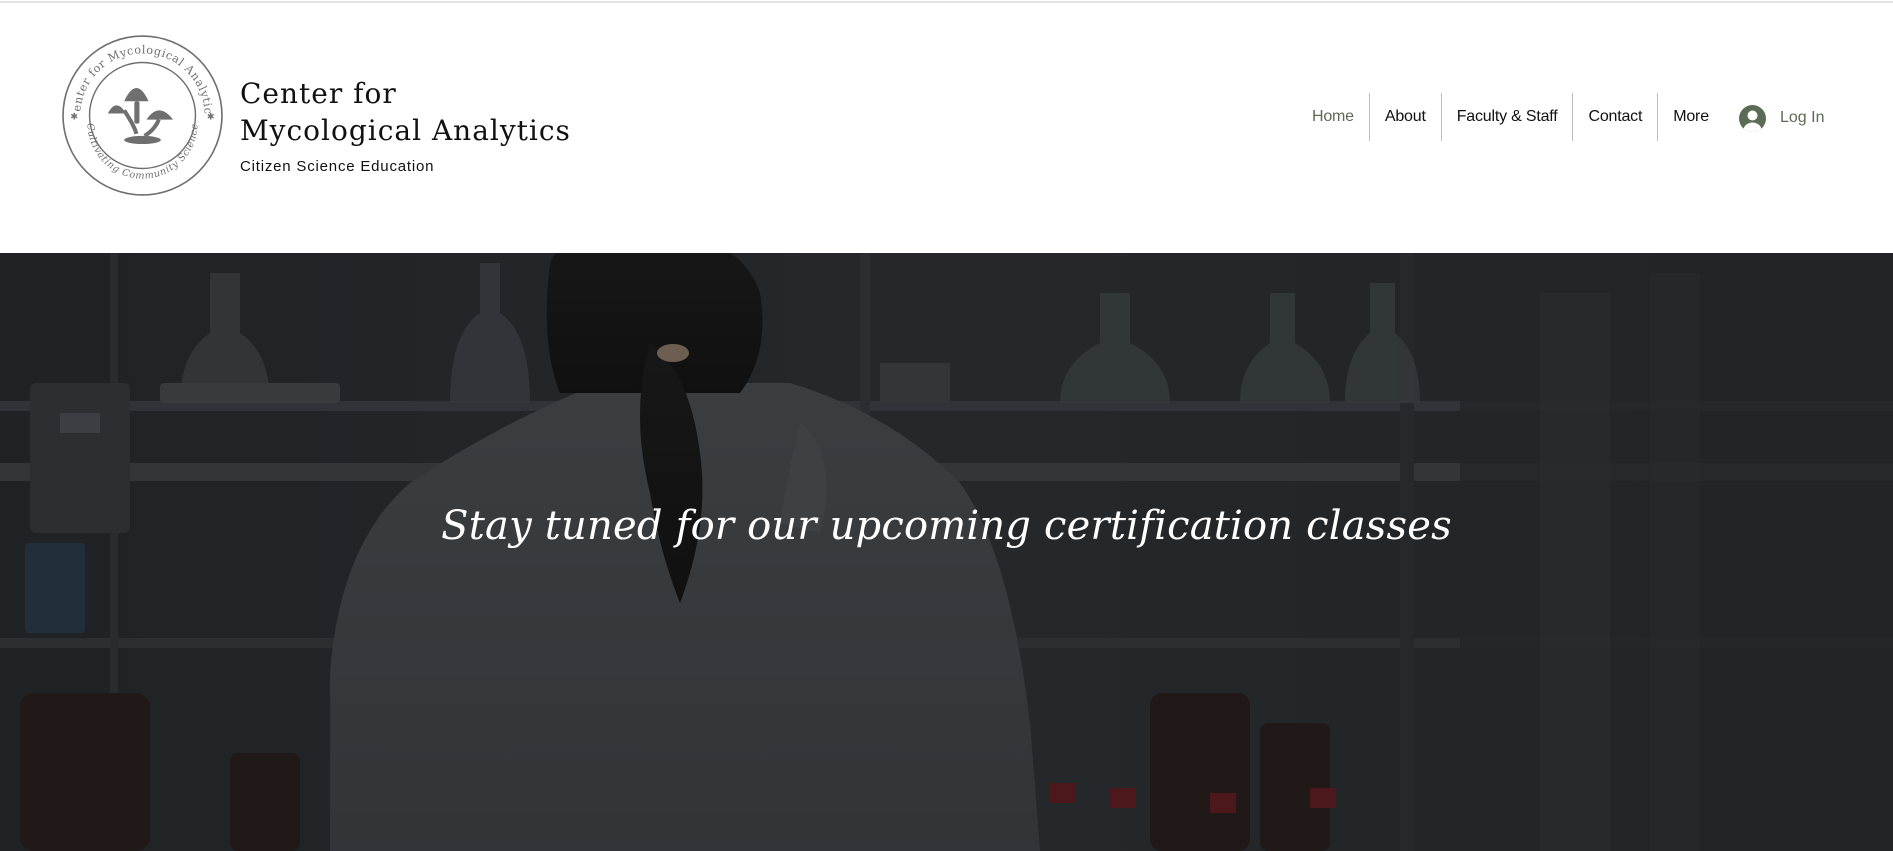  I want to click on nav-item-home: Home, so click(1333, 117).